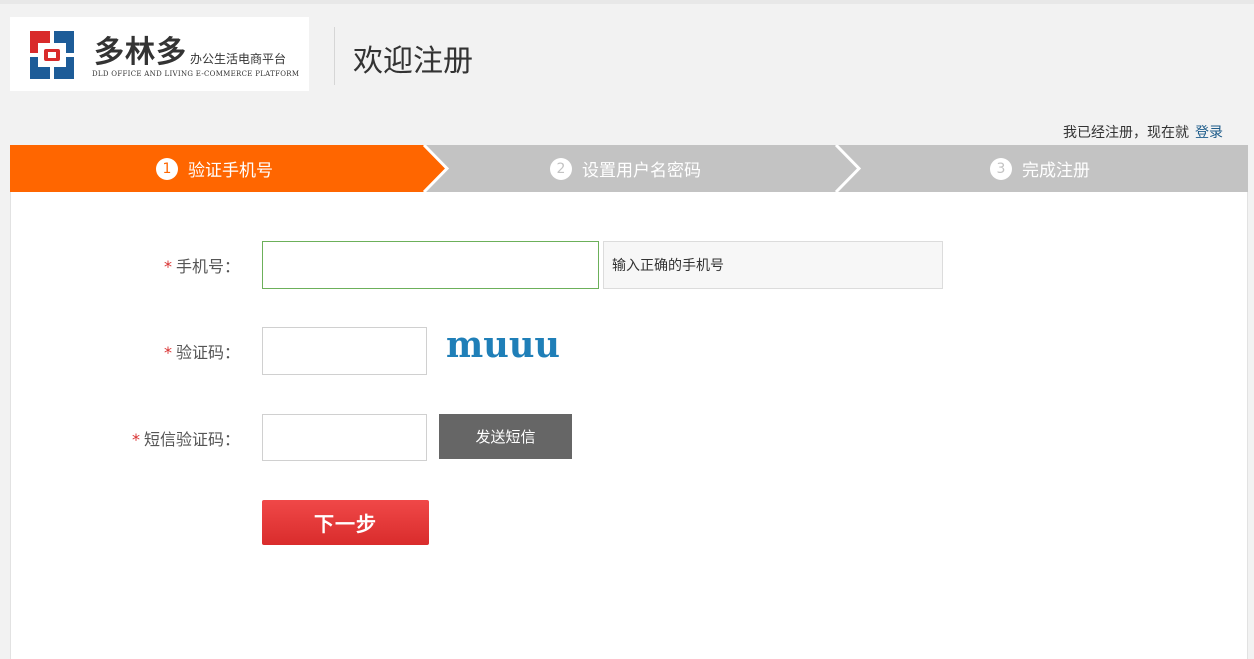  Describe the element at coordinates (344, 437) in the screenshot. I see `sms-code-input` at that location.